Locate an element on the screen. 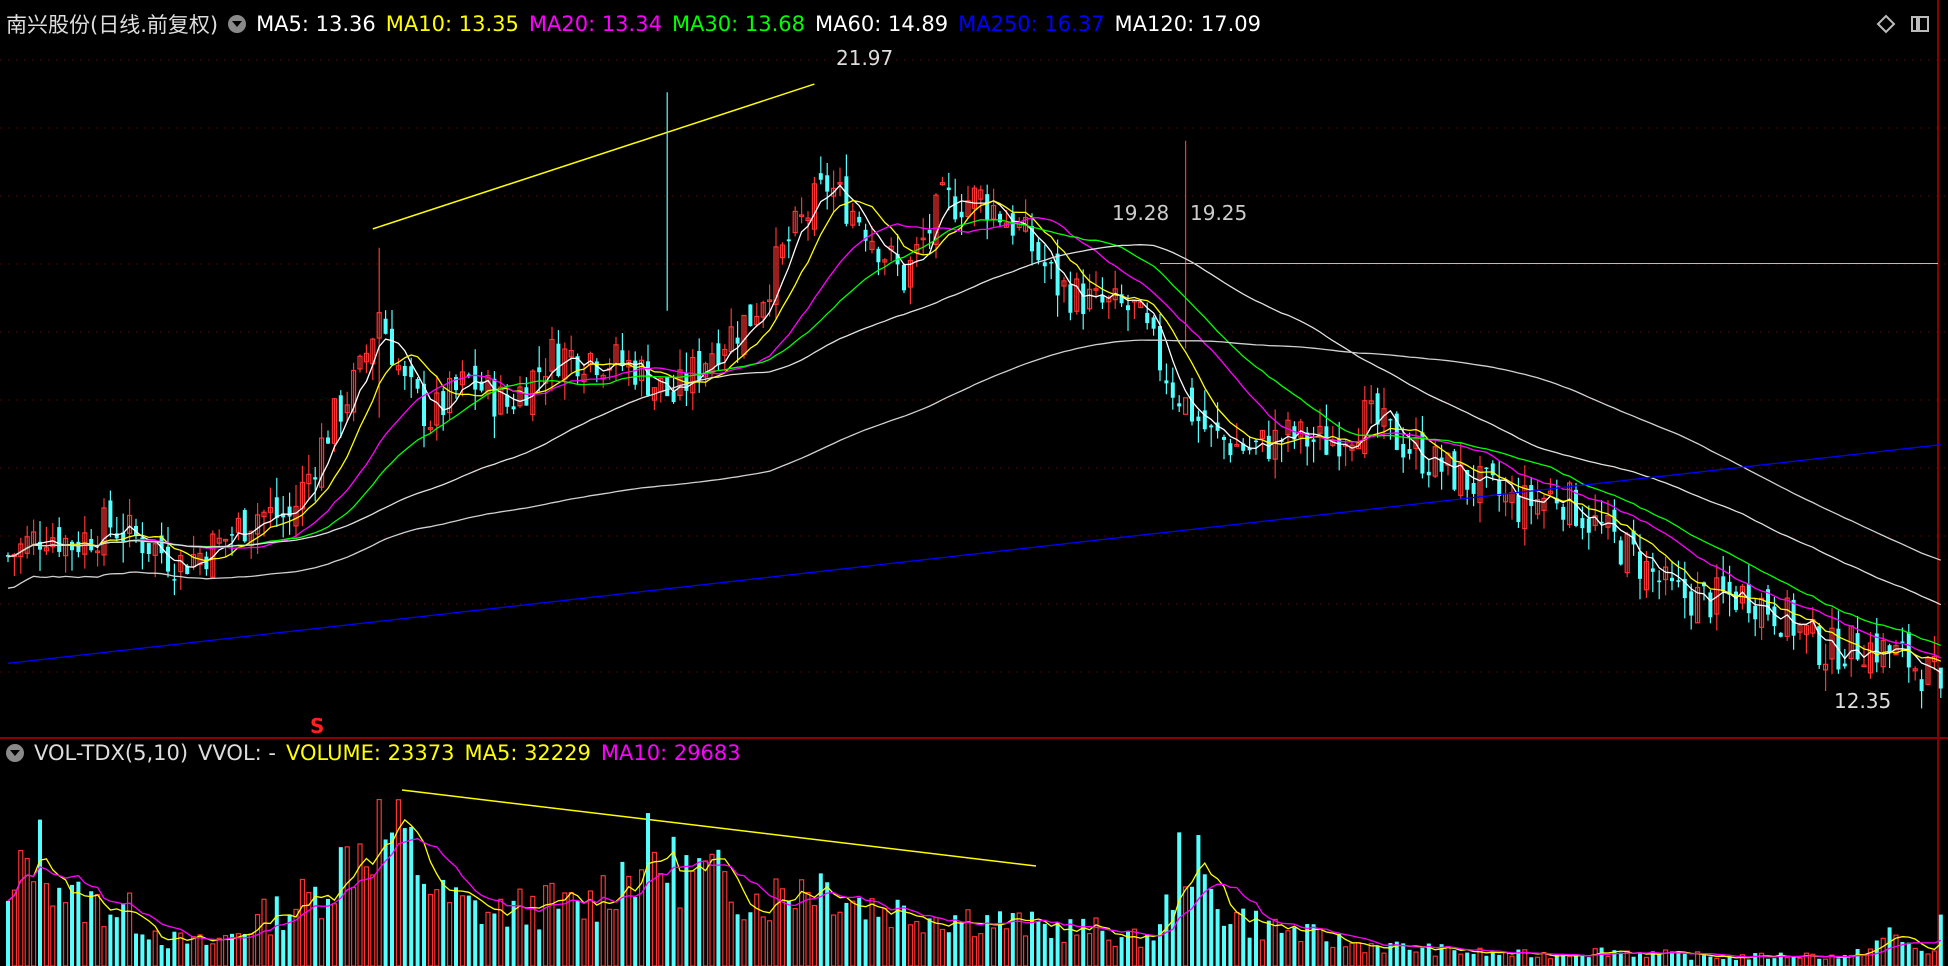 The image size is (1948, 966). window-icon is located at coordinates (1920, 24).